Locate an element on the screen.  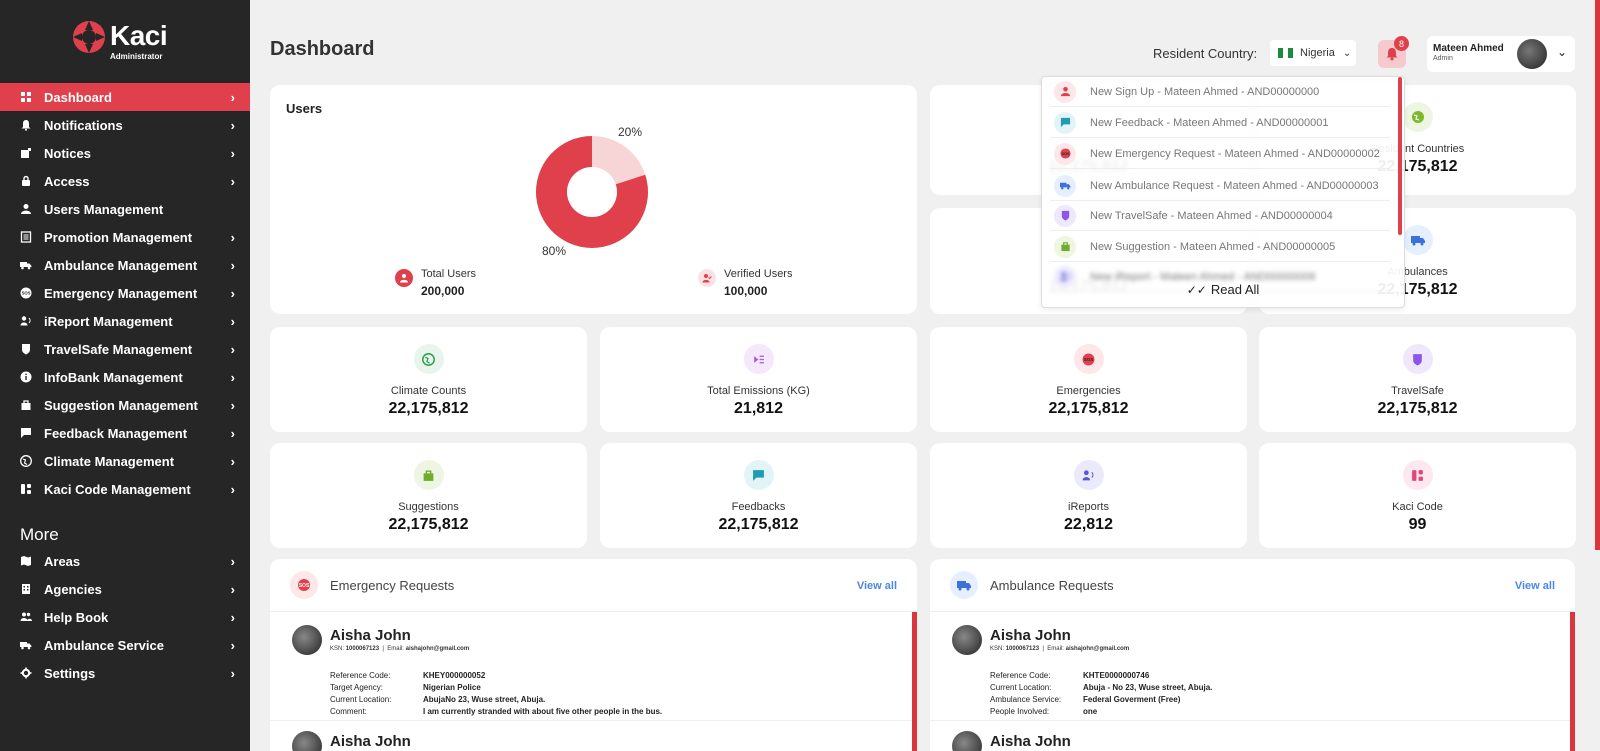
brand-name: Kaci is located at coordinates (139, 35).